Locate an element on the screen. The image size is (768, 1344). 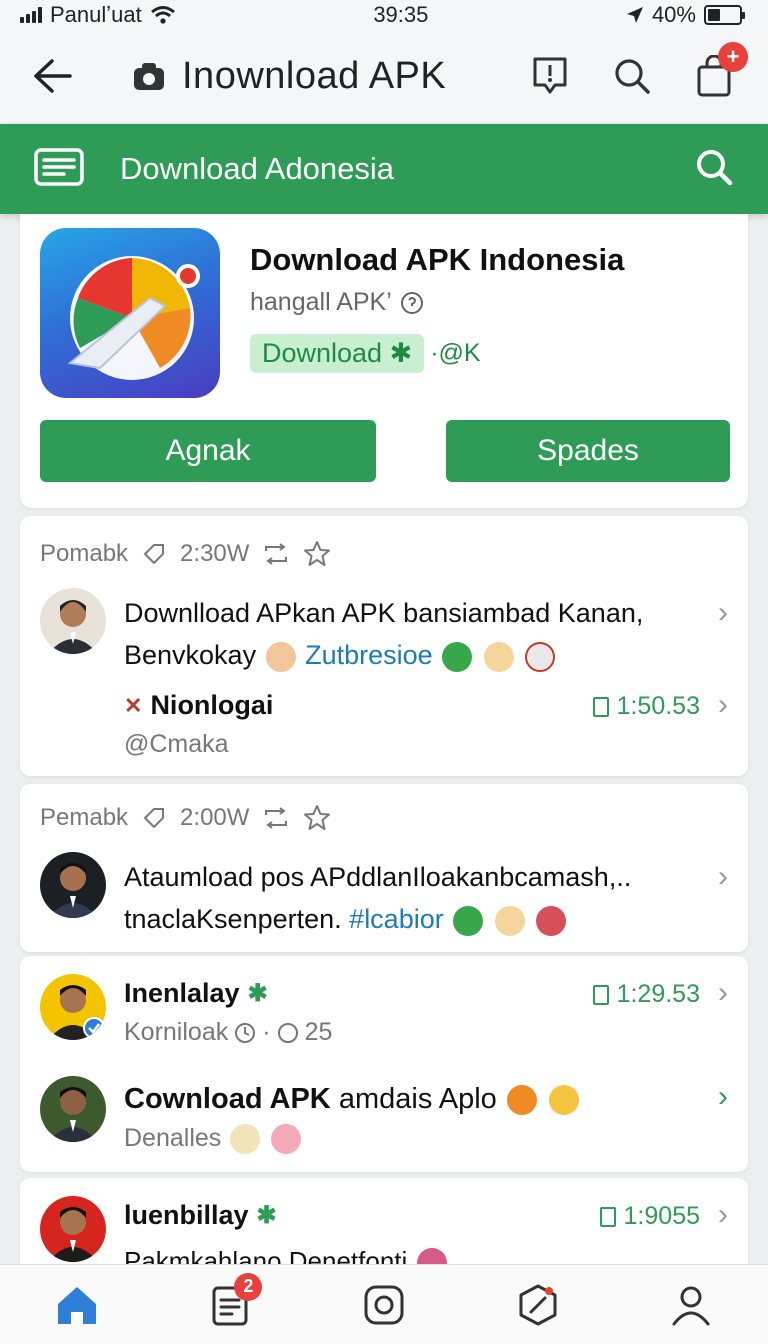
app-developer: hangall APK’ is located at coordinates (321, 302).